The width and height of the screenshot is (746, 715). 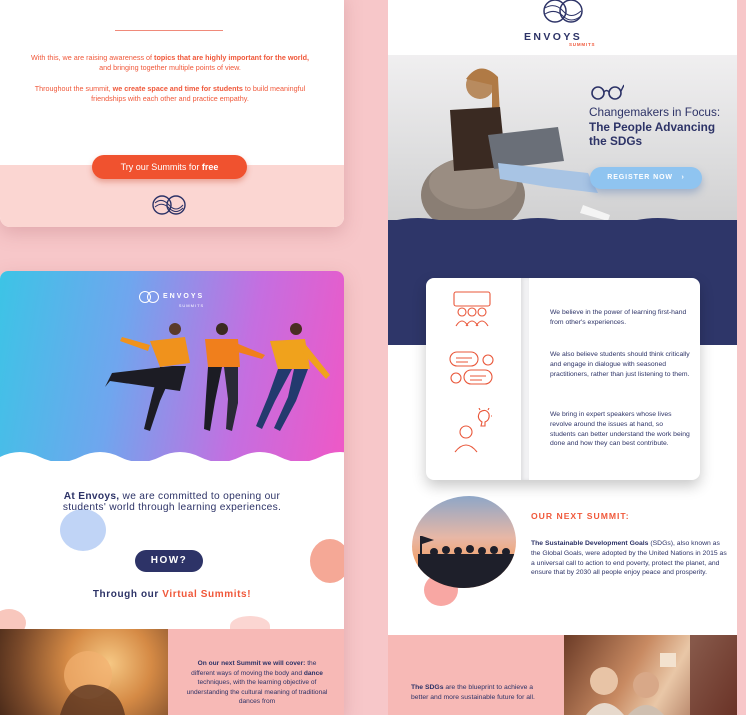 I want to click on sdgs-panel, so click(x=476, y=675).